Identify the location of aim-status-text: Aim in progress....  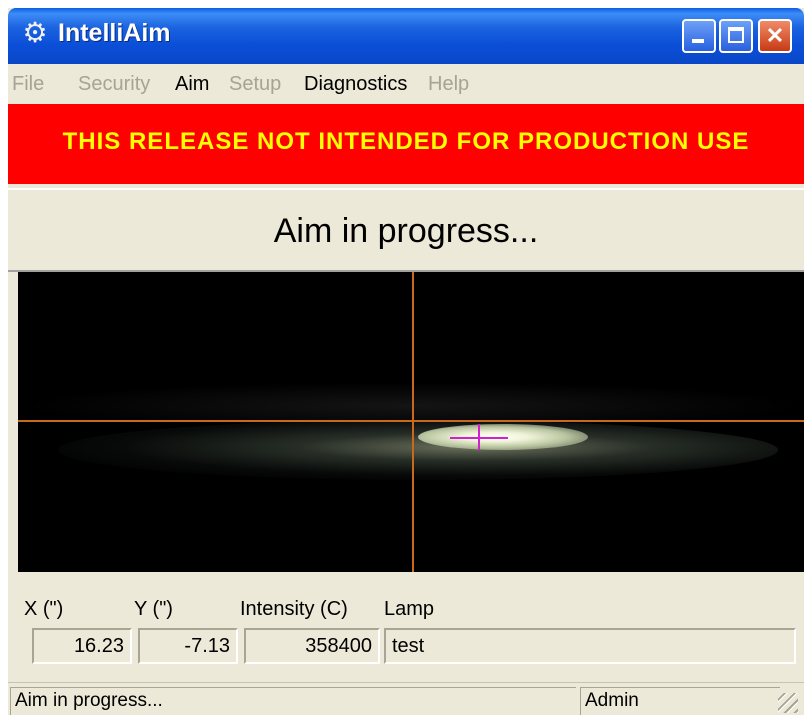
(406, 231).